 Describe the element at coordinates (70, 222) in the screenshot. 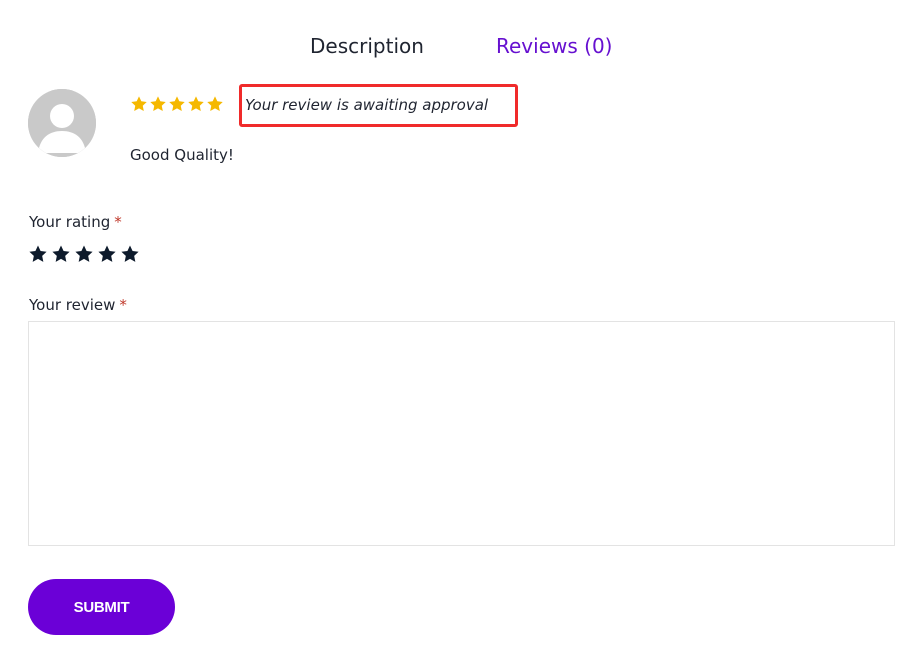

I see `rating-label-text: Your rating` at that location.